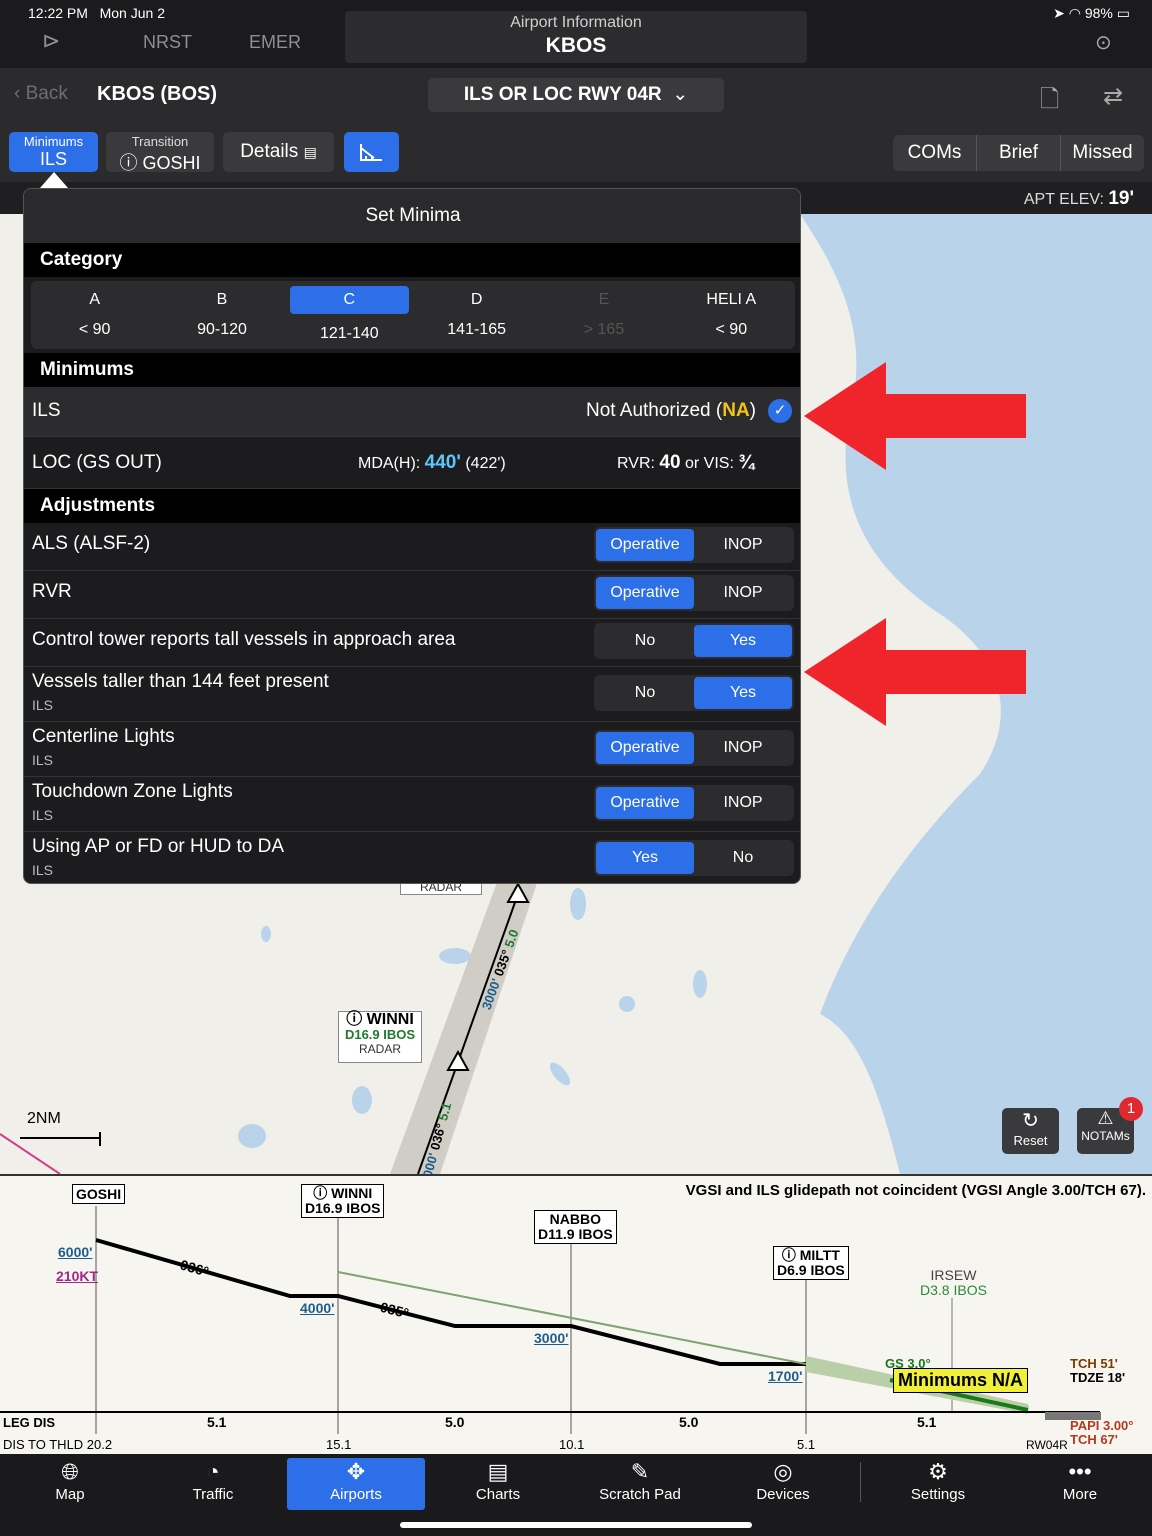  What do you see at coordinates (1102, 1432) in the screenshot?
I see `papi-label: PAPI 3.00° TCH 67'` at bounding box center [1102, 1432].